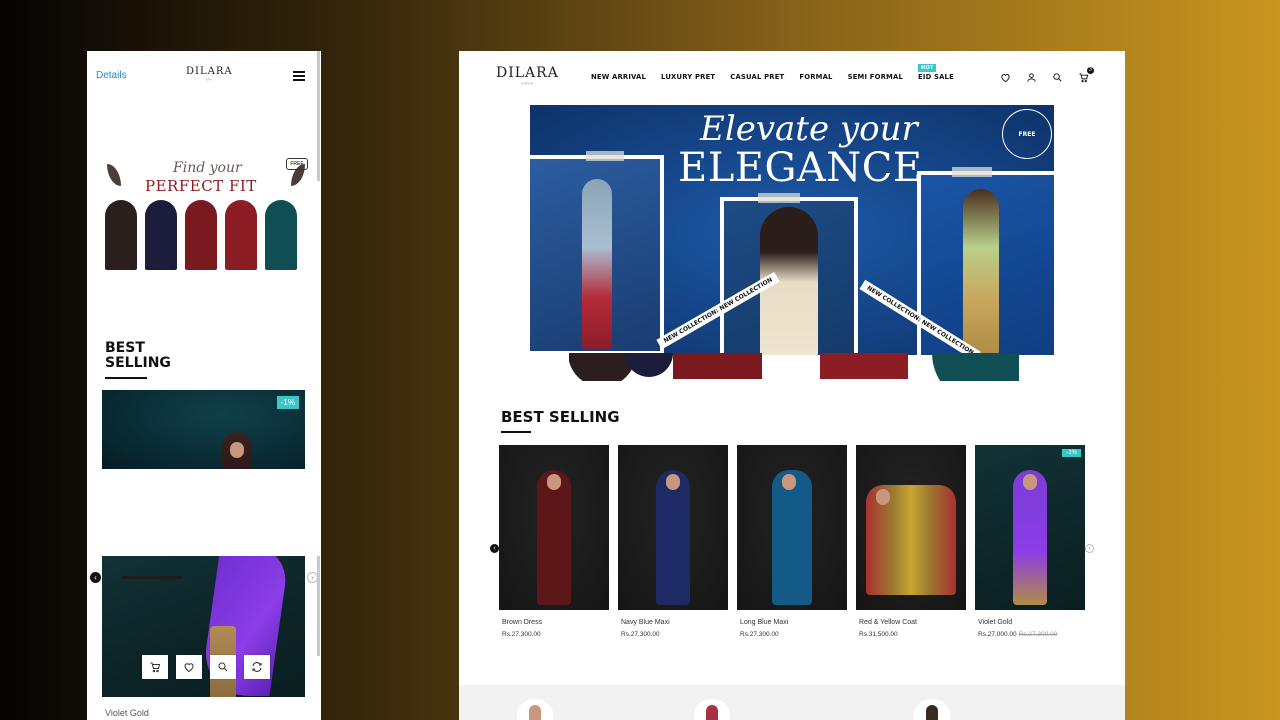 Image resolution: width=1280 pixels, height=720 pixels. I want to click on nav-formal: FORMAL, so click(815, 77).